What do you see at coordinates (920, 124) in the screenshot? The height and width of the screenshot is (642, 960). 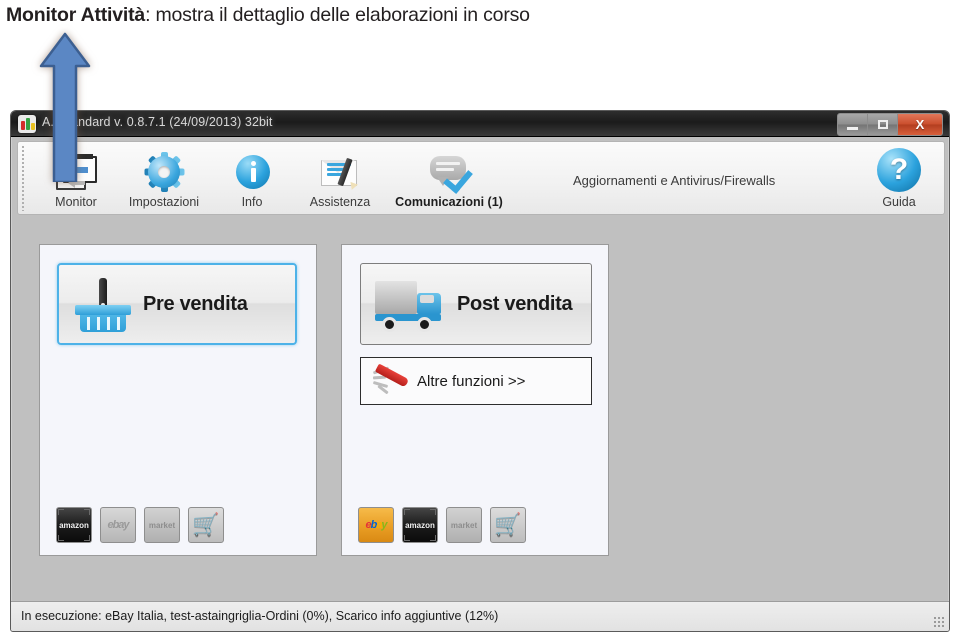 I see `close-button: X` at bounding box center [920, 124].